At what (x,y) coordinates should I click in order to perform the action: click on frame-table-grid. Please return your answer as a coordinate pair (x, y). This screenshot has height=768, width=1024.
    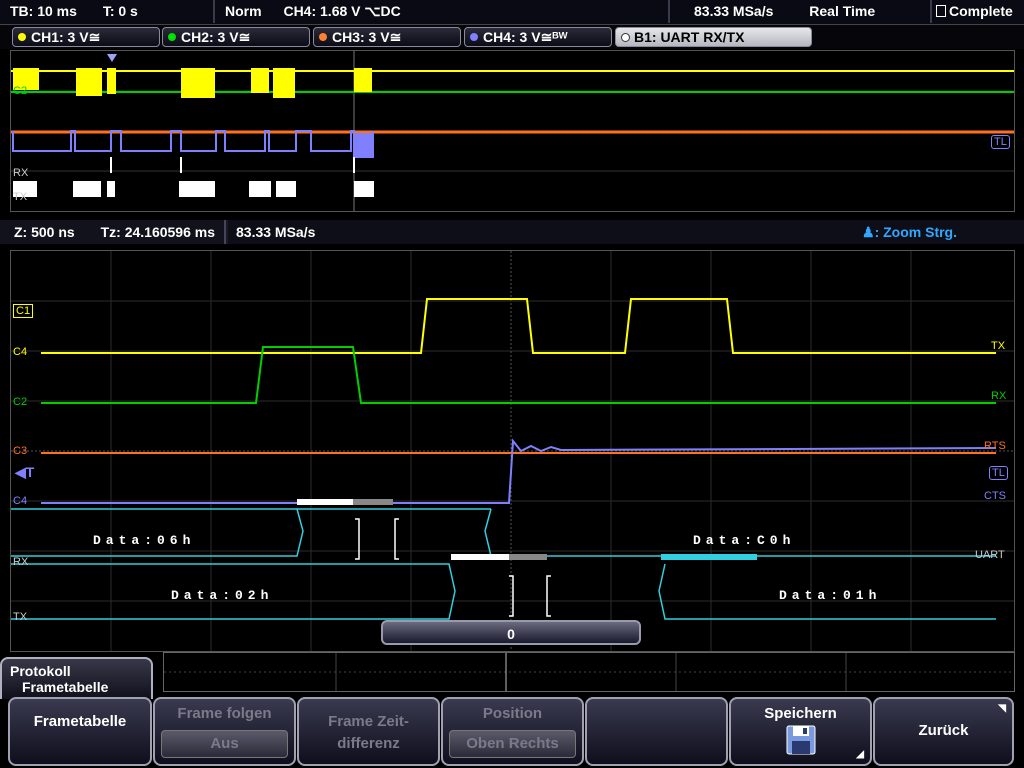
    Looking at the image, I should click on (589, 672).